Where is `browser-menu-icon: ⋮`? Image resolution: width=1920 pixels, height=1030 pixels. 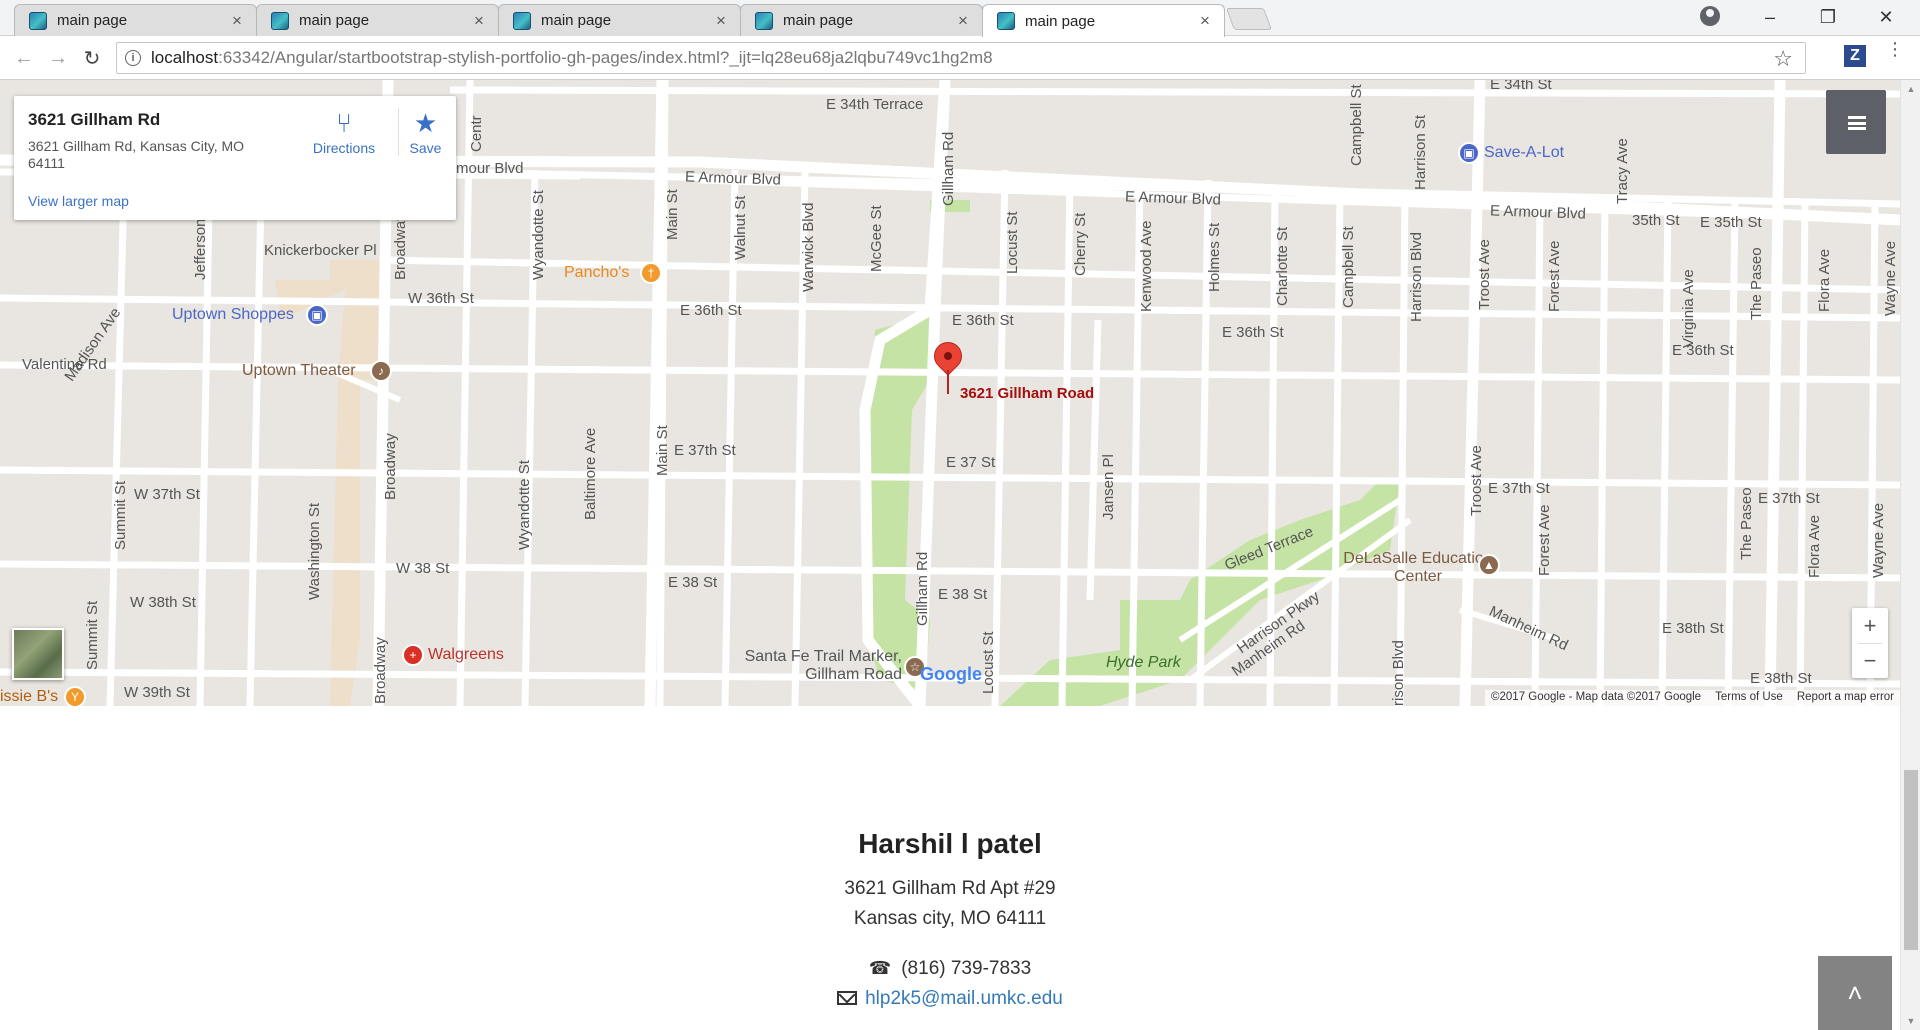
browser-menu-icon: ⋮ is located at coordinates (1895, 49).